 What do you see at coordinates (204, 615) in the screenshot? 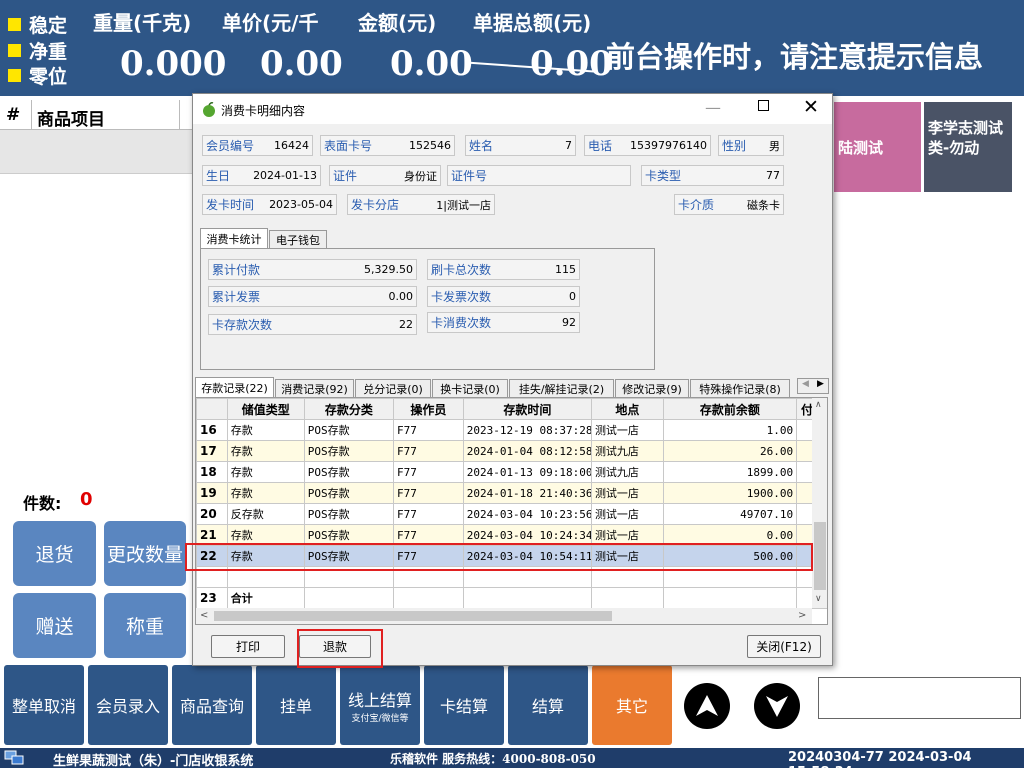
I see `scroll-left-icon: <` at bounding box center [204, 615].